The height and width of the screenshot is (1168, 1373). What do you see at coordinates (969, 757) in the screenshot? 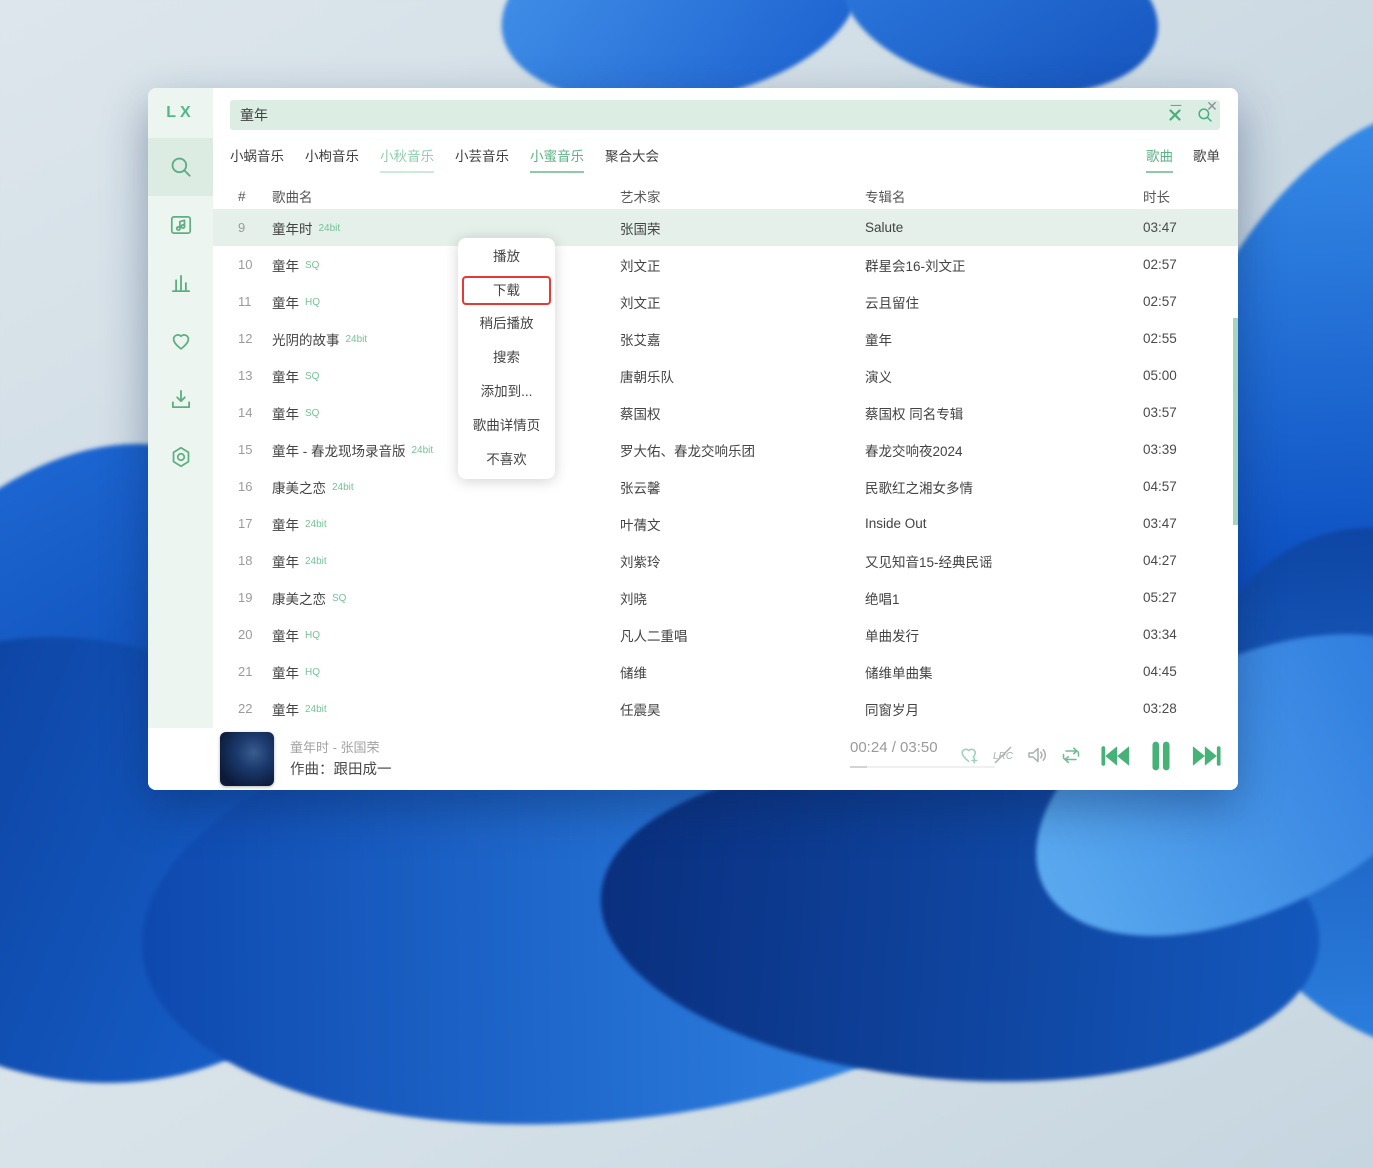
I see `favorite-button` at bounding box center [969, 757].